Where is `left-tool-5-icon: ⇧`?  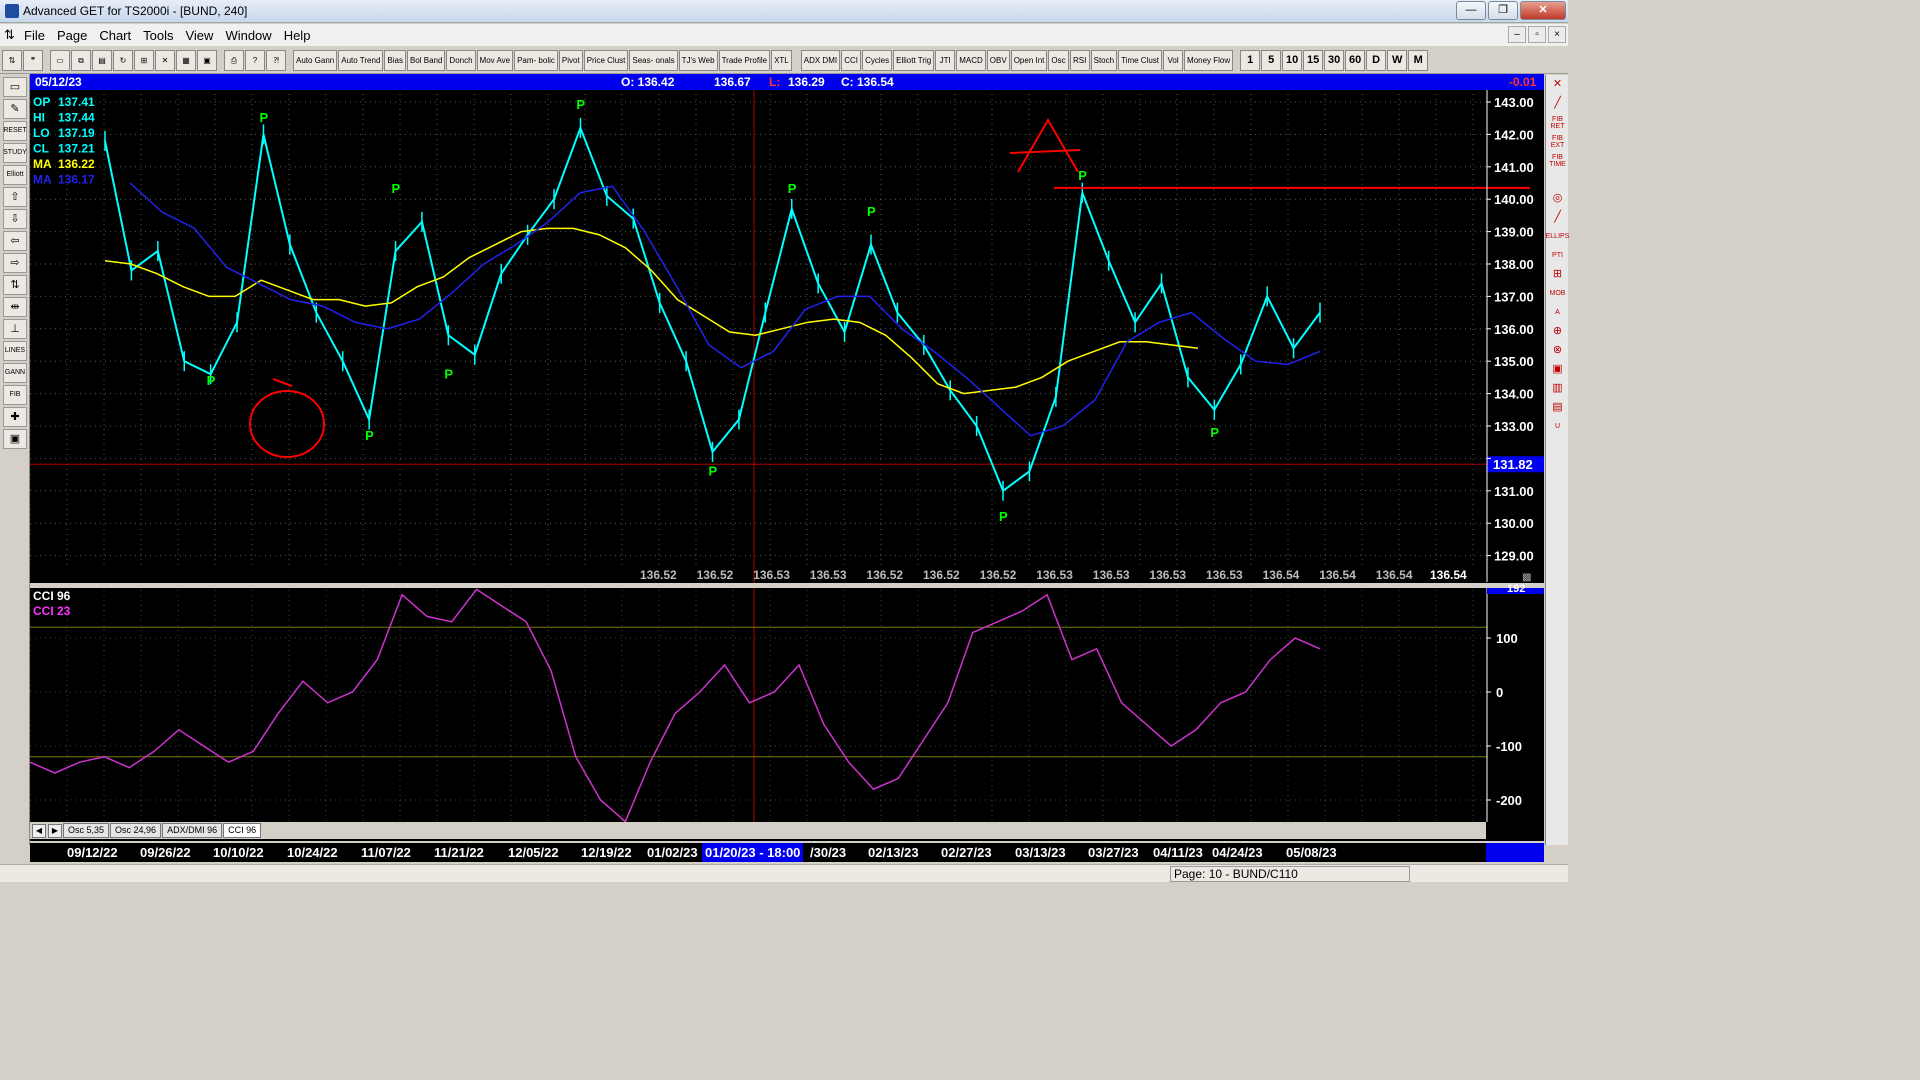
left-tool-5-icon: ⇧ is located at coordinates (15, 197).